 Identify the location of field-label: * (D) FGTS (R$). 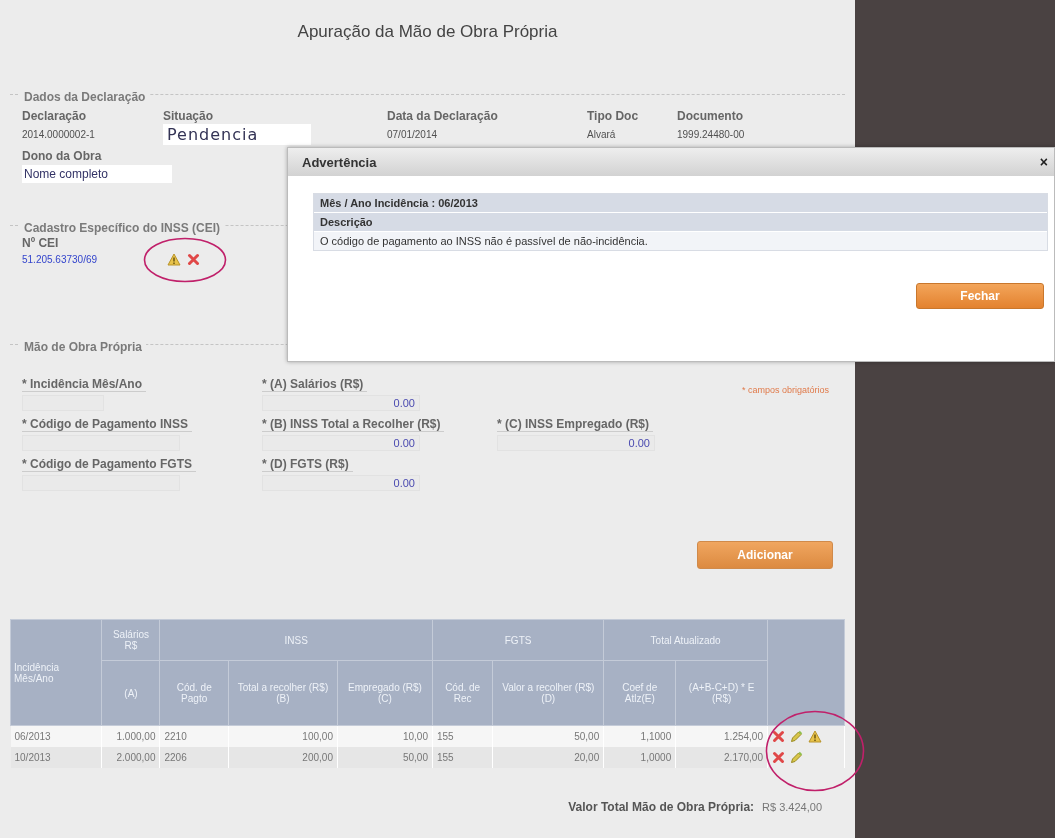
(307, 464).